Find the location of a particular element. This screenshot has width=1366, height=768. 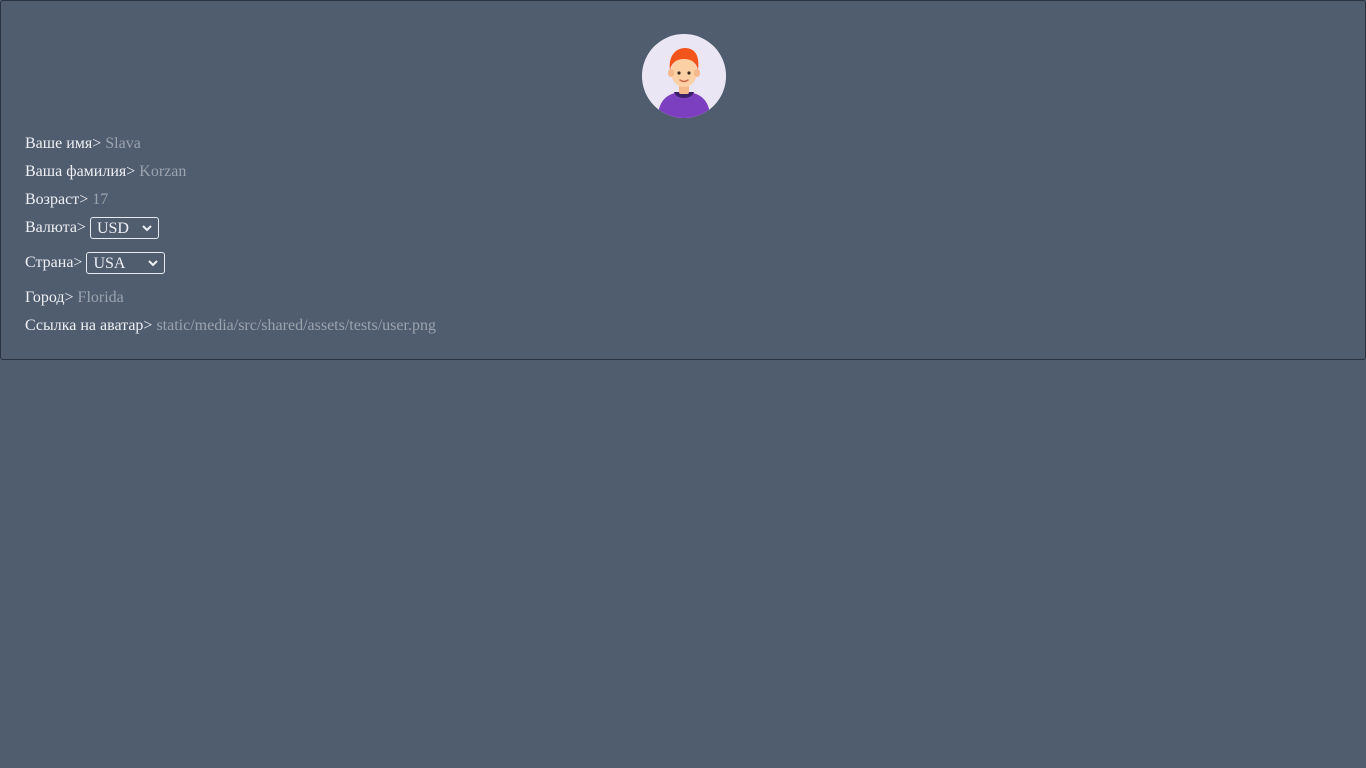

currency-label: Валюта> is located at coordinates (55, 227).